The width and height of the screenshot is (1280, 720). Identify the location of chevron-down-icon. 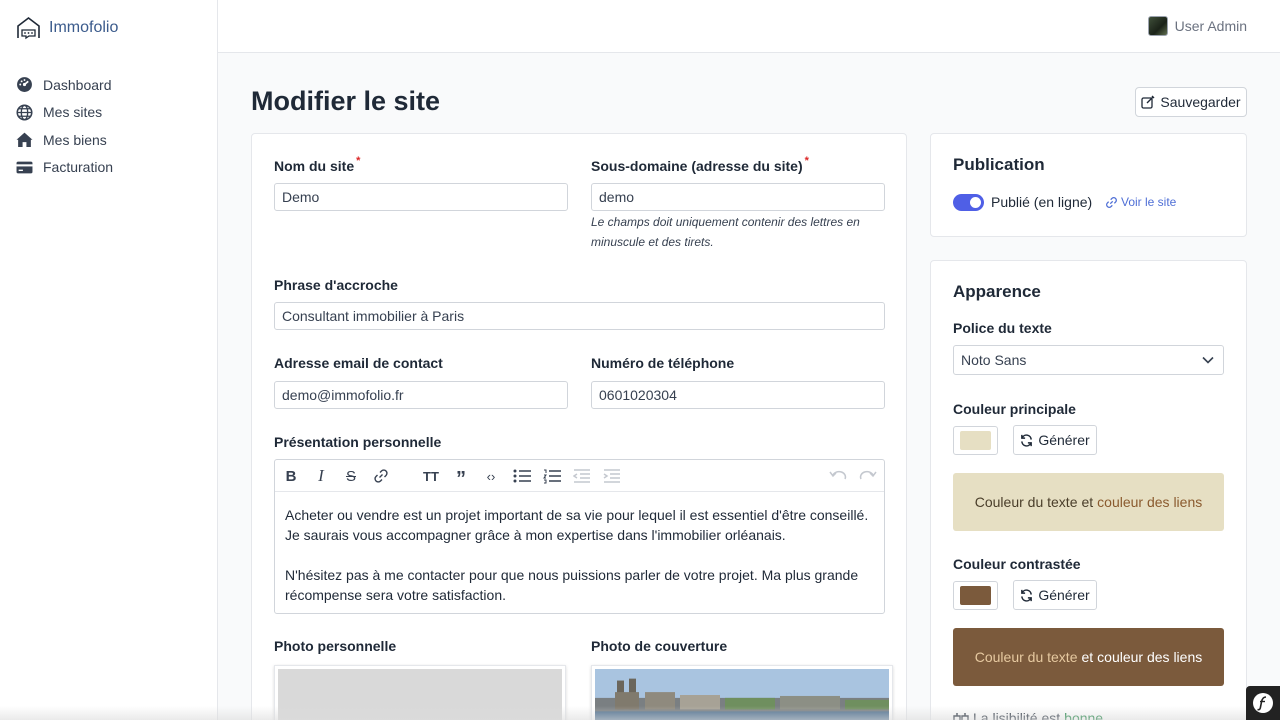
(1208, 360).